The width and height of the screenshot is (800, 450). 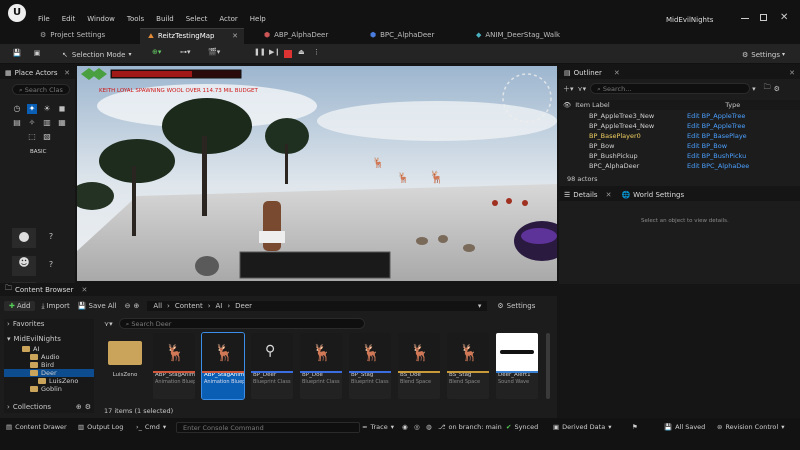 What do you see at coordinates (49, 339) in the screenshot?
I see `project-root: ▾ MidEvilNights` at bounding box center [49, 339].